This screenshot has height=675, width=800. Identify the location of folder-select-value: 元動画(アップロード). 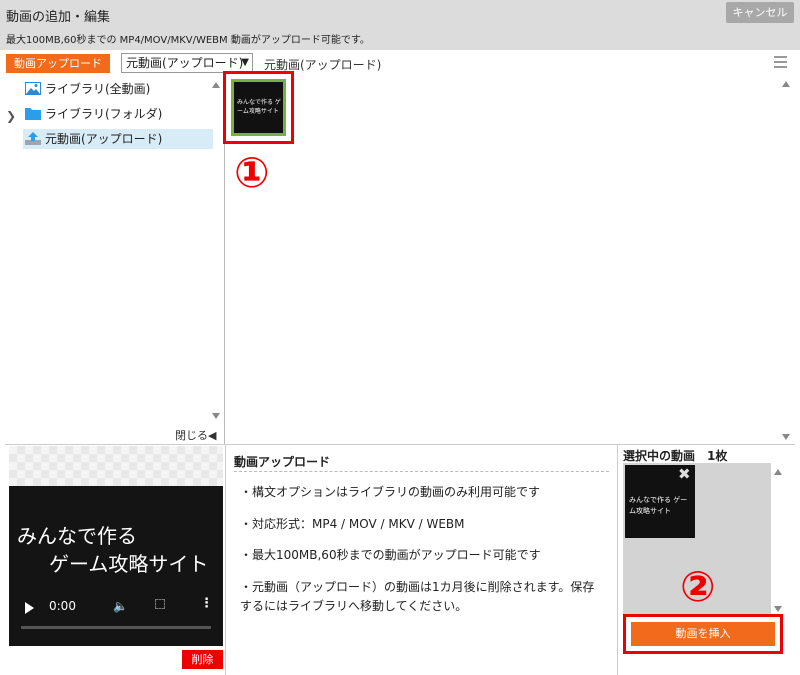
(185, 63).